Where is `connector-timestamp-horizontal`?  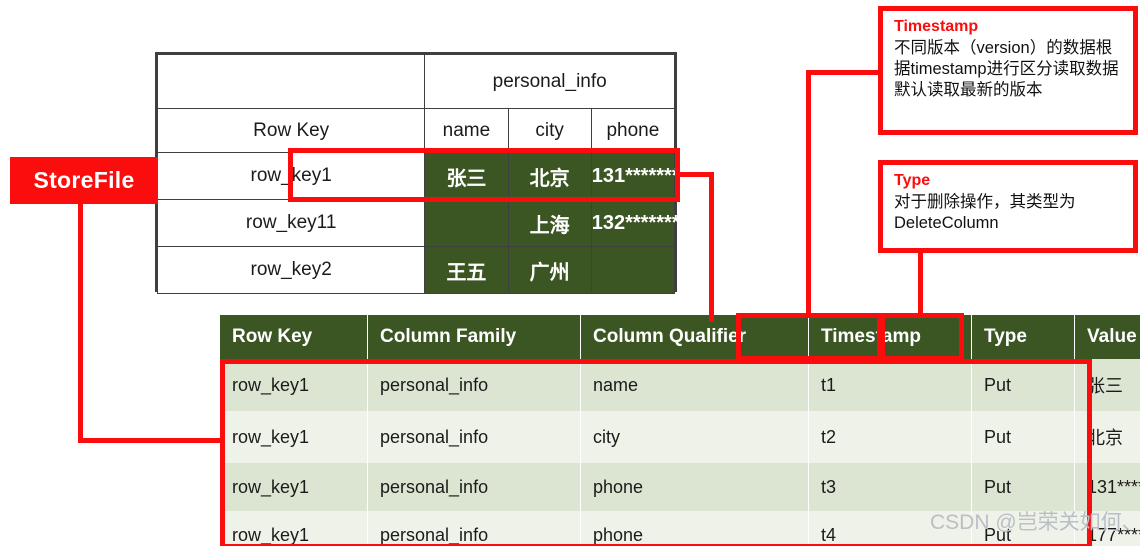
connector-timestamp-horizontal is located at coordinates (842, 72).